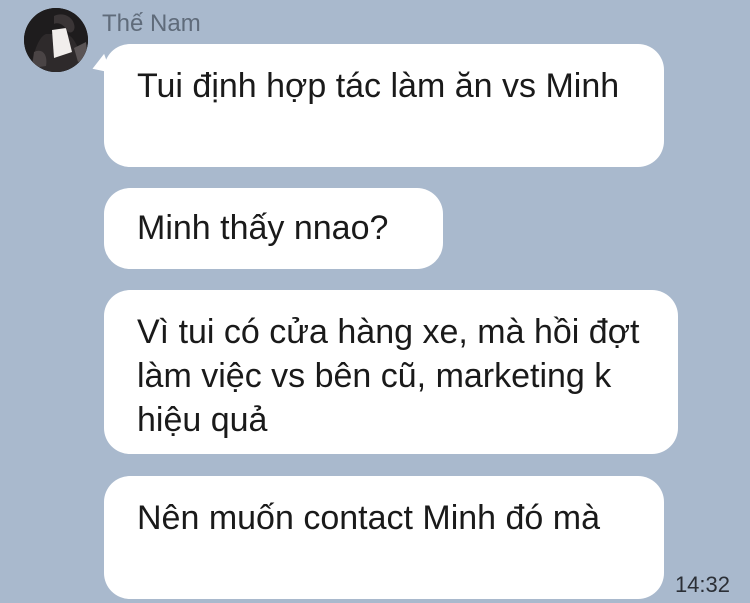 This screenshot has height=603, width=750. What do you see at coordinates (263, 228) in the screenshot?
I see `message-text: Minh thấy nnao?` at bounding box center [263, 228].